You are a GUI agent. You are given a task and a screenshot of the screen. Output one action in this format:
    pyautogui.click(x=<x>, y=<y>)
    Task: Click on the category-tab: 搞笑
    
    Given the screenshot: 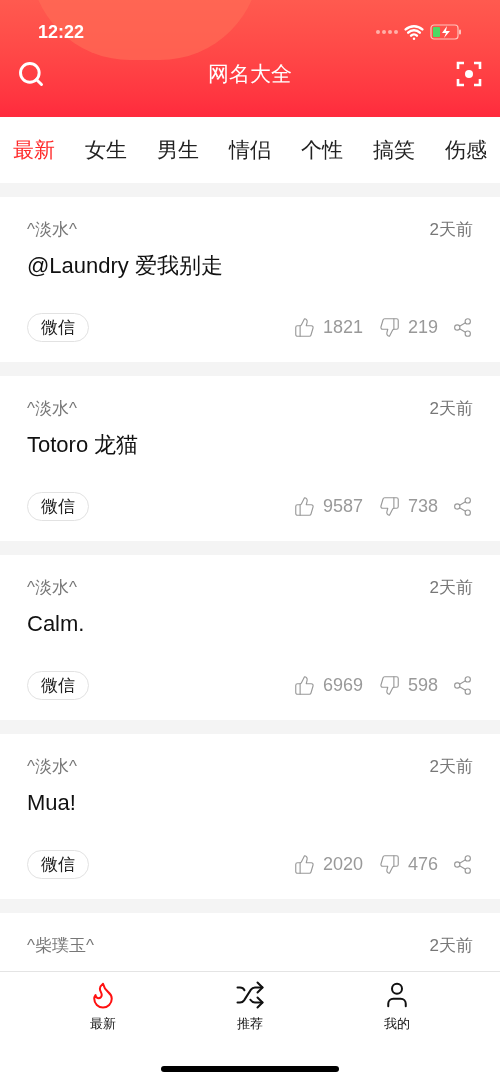 What is the action you would take?
    pyautogui.click(x=394, y=150)
    